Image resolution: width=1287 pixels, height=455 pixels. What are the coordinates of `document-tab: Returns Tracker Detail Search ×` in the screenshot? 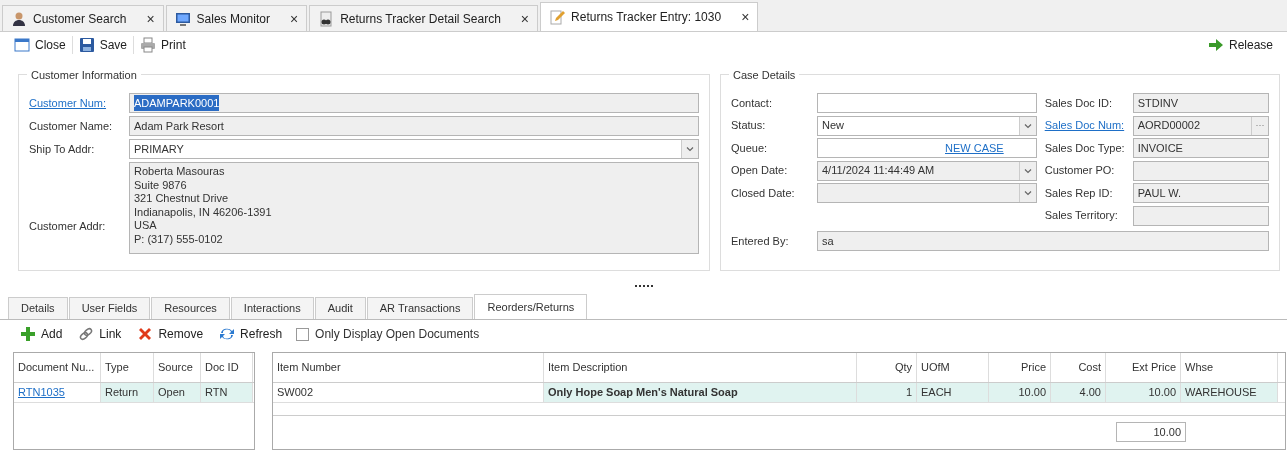 It's located at (424, 18).